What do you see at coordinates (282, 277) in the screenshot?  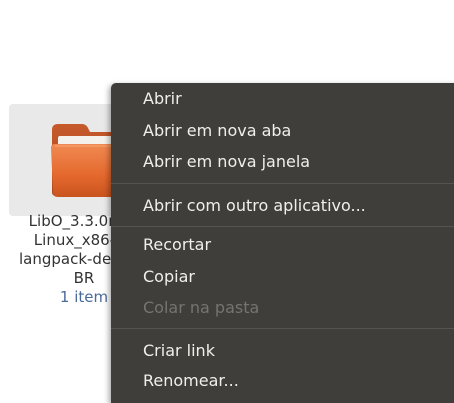 I see `menu-item-copy: Copiar` at bounding box center [282, 277].